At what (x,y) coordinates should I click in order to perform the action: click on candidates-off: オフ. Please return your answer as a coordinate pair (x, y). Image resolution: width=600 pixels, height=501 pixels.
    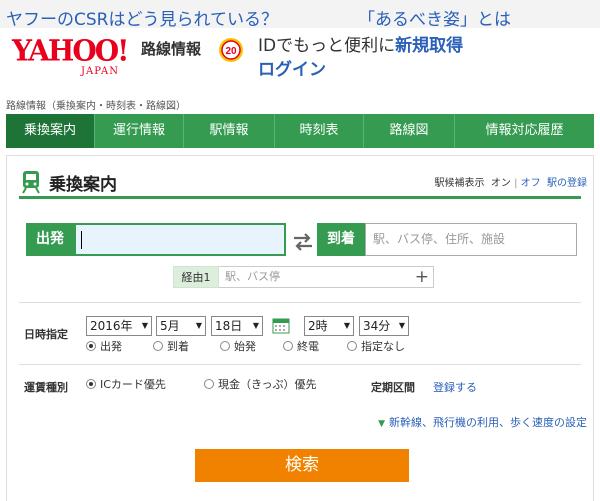
    Looking at the image, I should click on (531, 183).